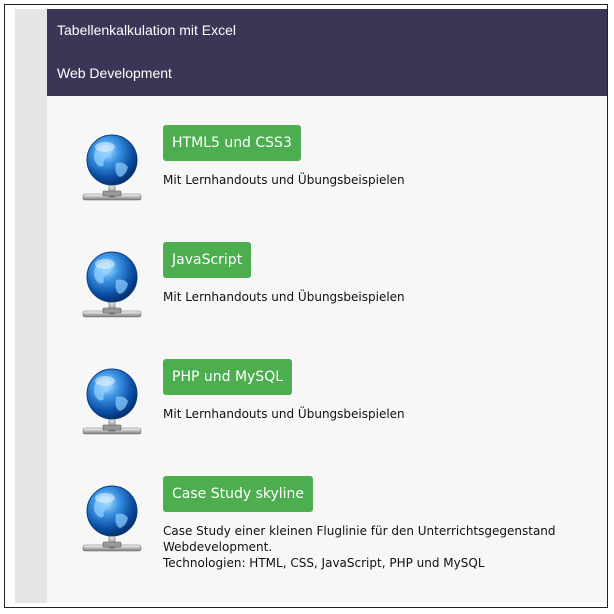 This screenshot has width=614, height=614. Describe the element at coordinates (232, 143) in the screenshot. I see `course-button-html5-css3: HTML5 und CSS3` at that location.